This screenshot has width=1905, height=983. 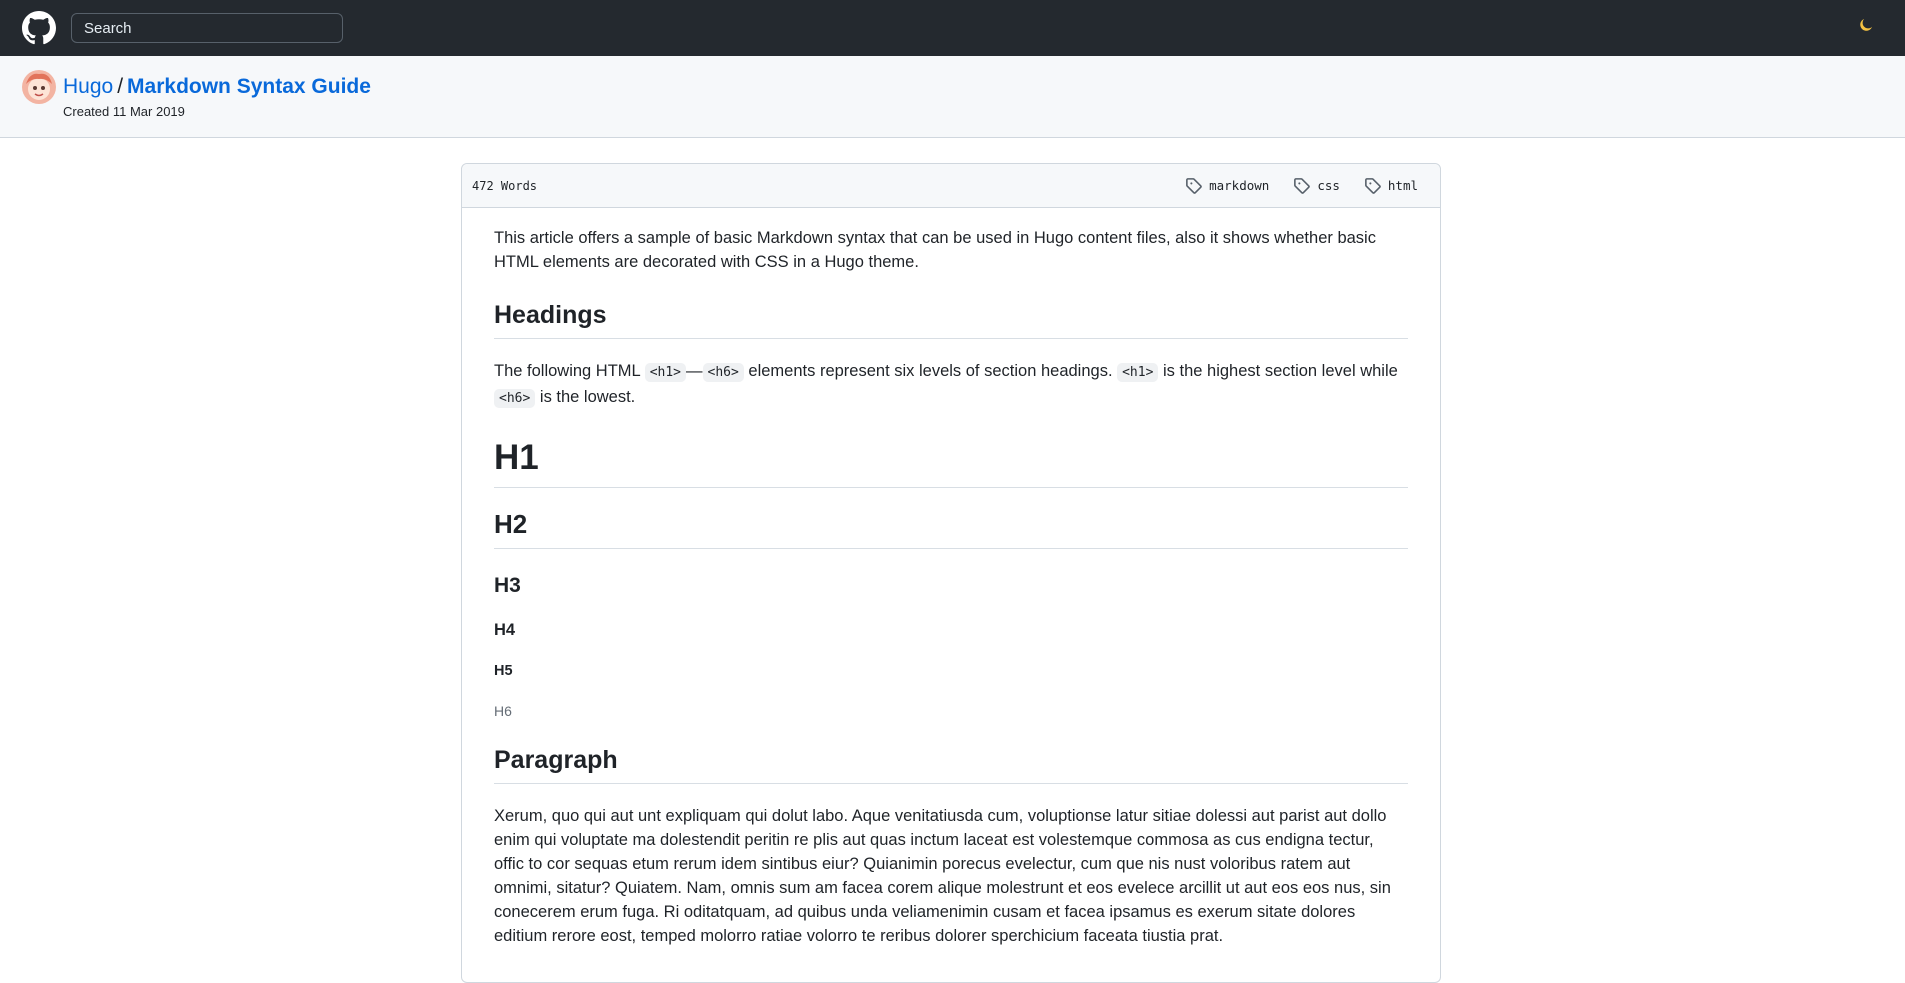 What do you see at coordinates (39, 87) in the screenshot?
I see `avatar` at bounding box center [39, 87].